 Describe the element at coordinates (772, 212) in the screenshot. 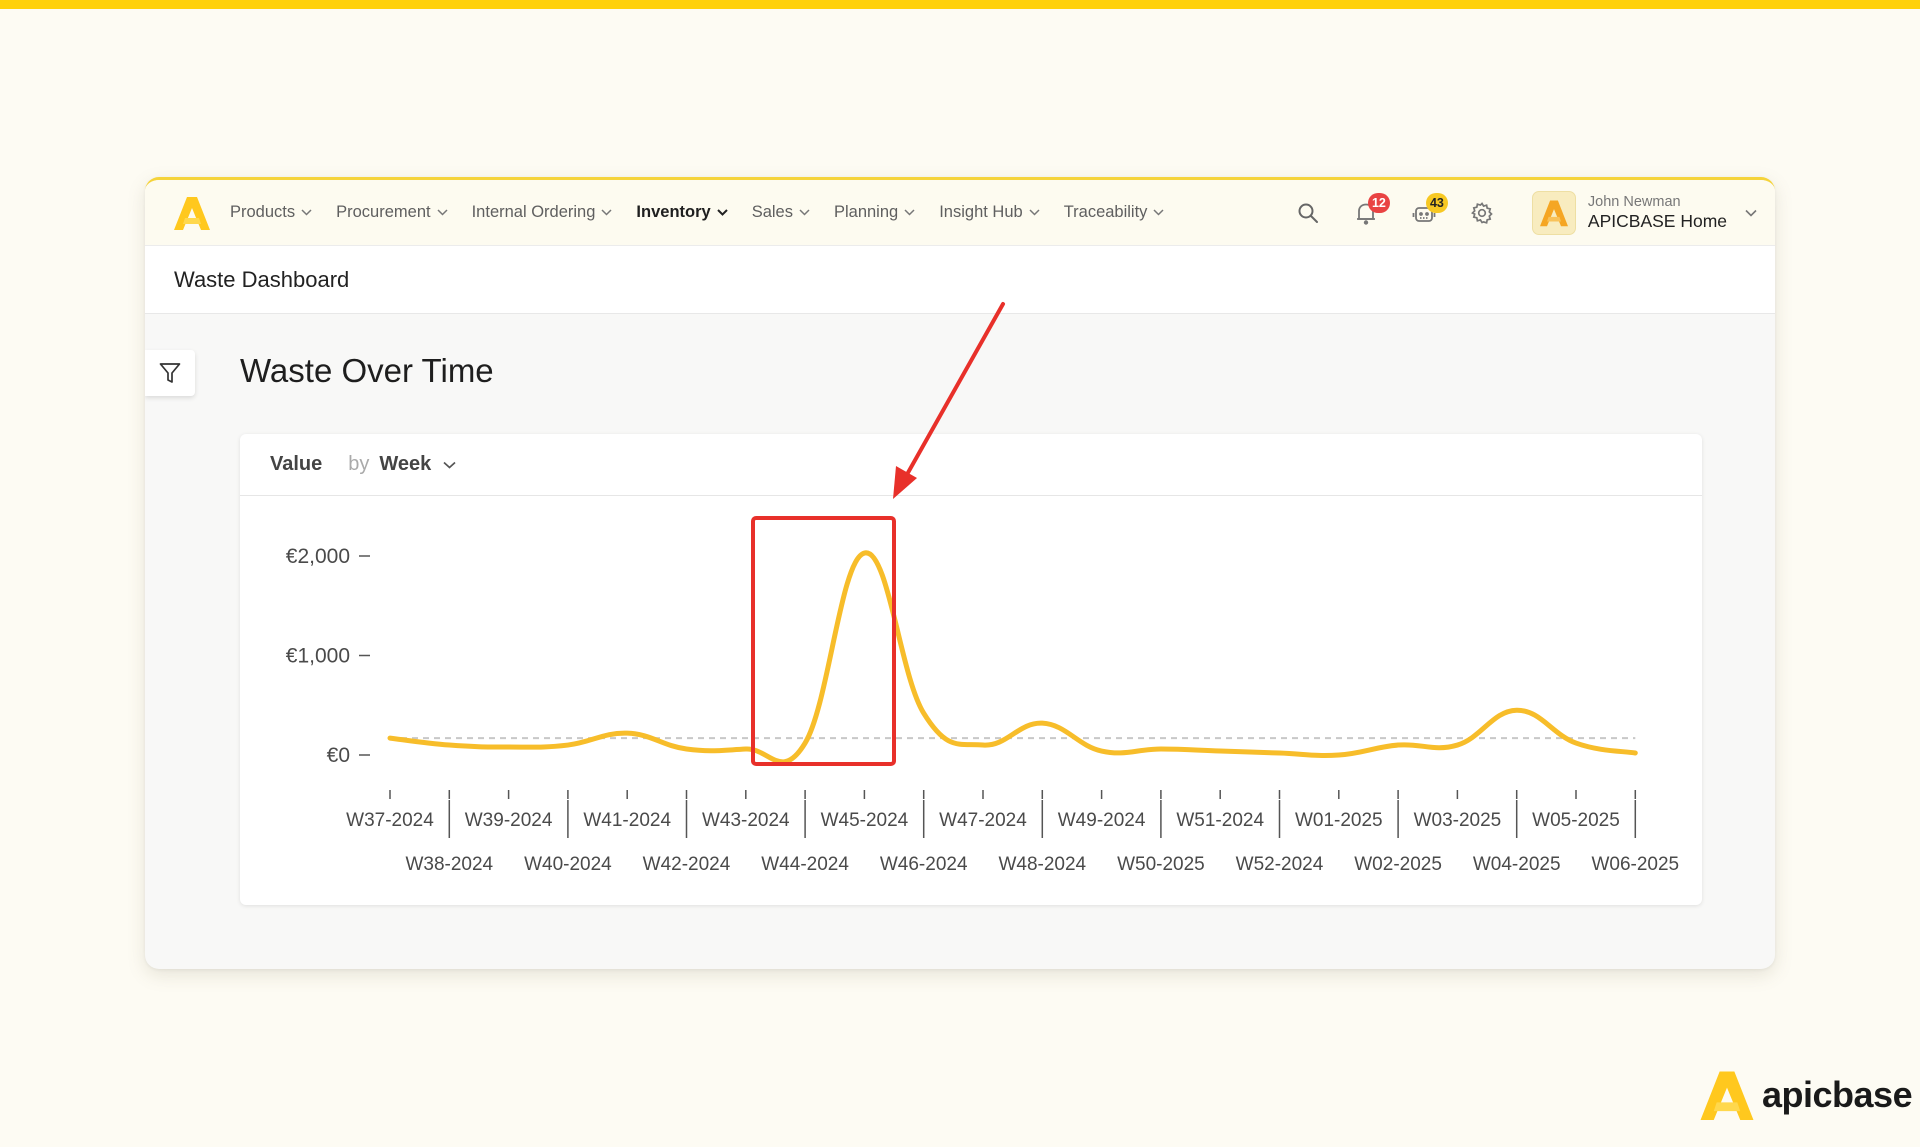

I see `nav-item-label: Sales` at that location.